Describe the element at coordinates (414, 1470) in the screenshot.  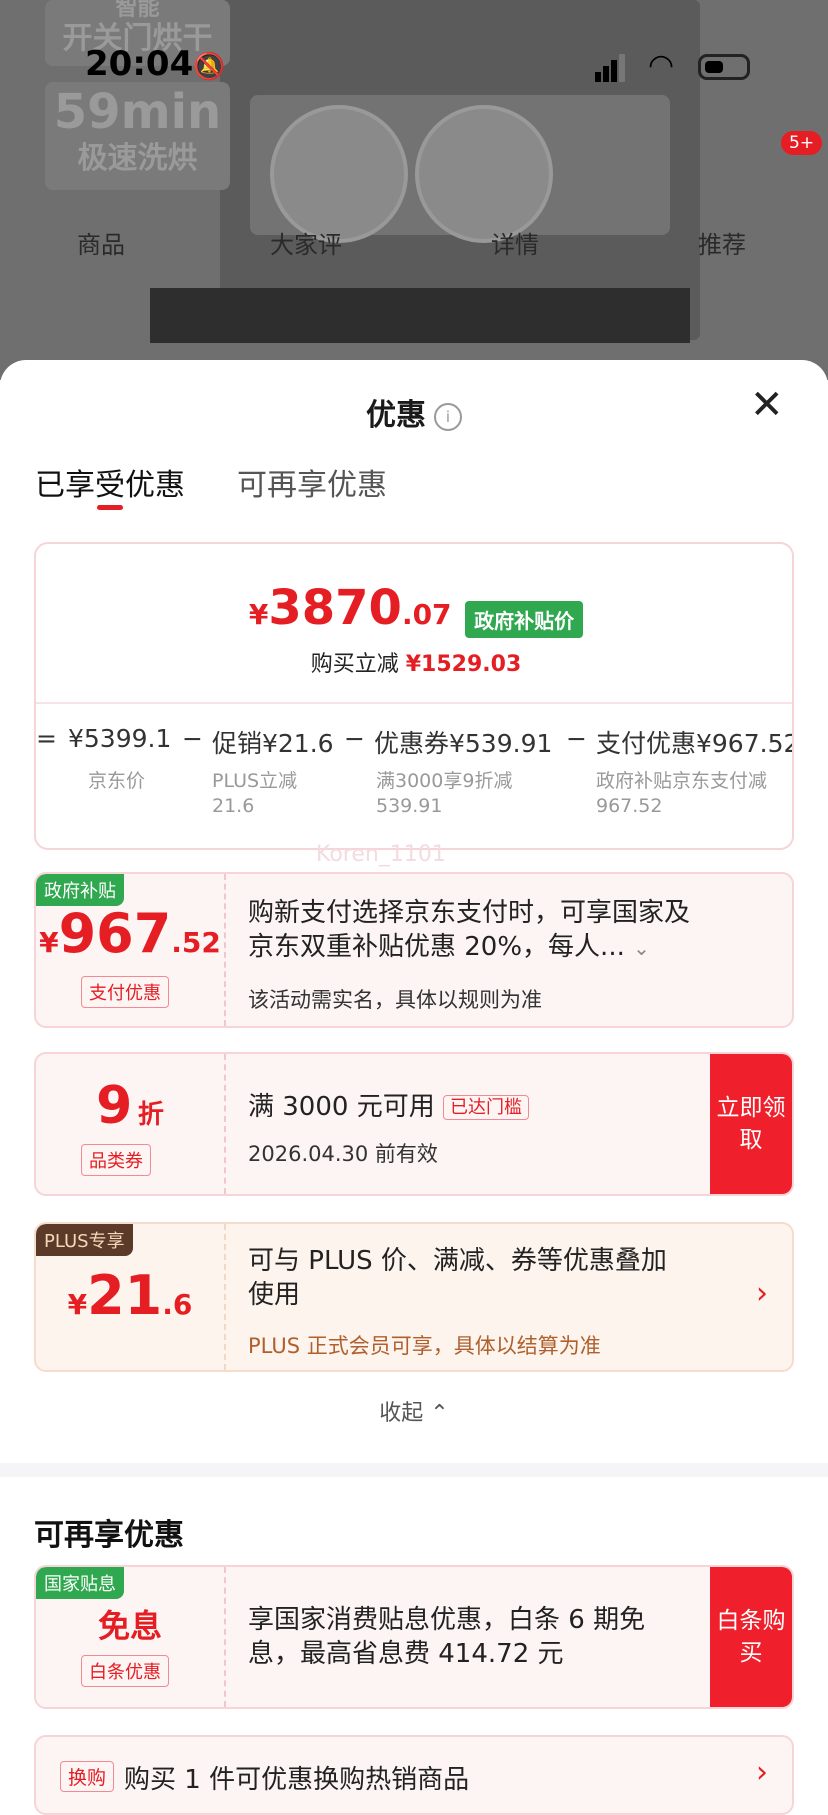
I see `section-gap` at that location.